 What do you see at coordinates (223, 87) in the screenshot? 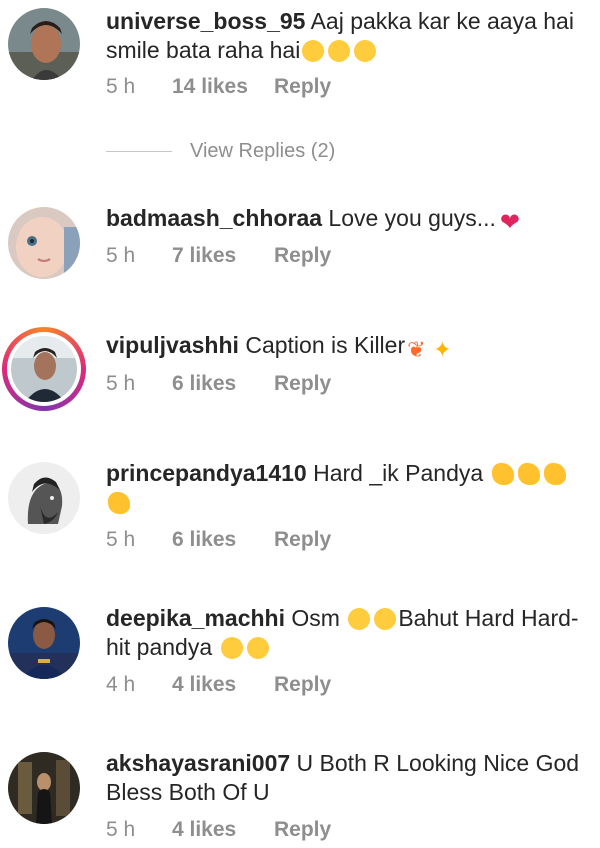
I see `comment-likes: 14 likes` at bounding box center [223, 87].